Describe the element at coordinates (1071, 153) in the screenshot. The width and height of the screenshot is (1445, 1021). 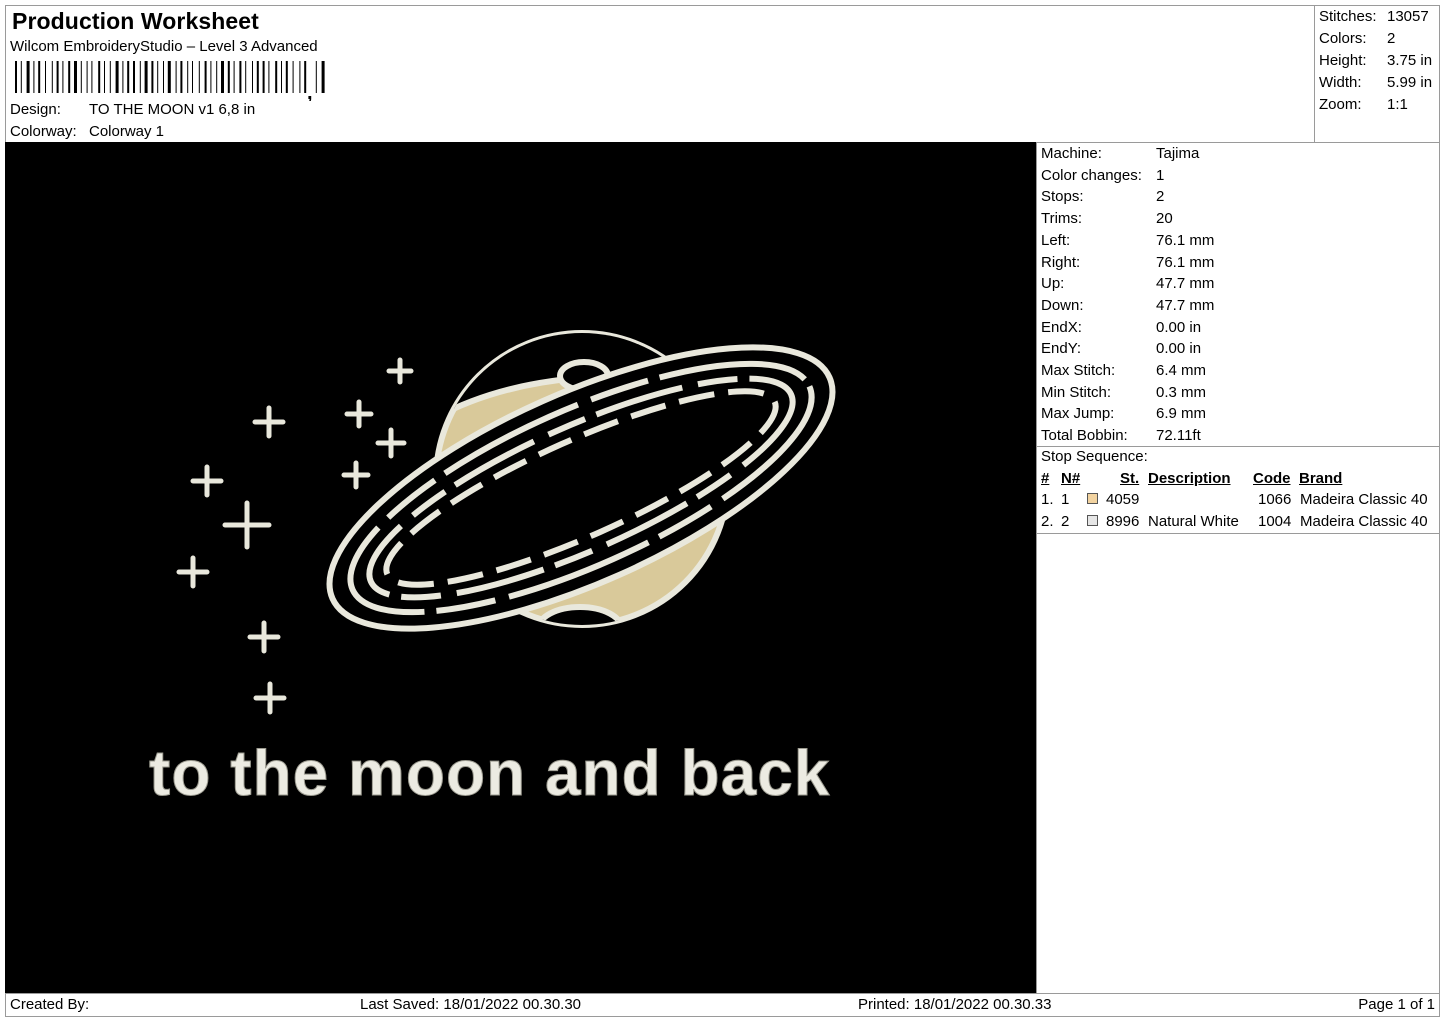
I see `machine-info-label: Machine:` at that location.